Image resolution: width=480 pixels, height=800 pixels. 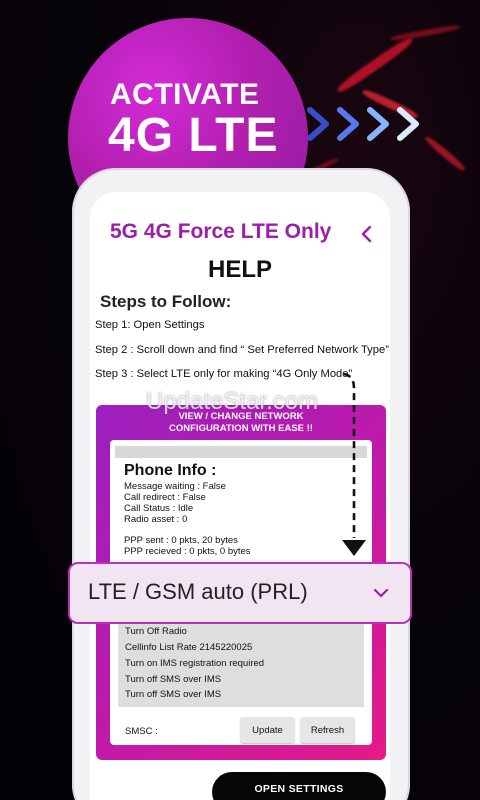 What do you see at coordinates (181, 540) in the screenshot?
I see `info-line: PPP sent : 0 pkts, 20 bytes` at bounding box center [181, 540].